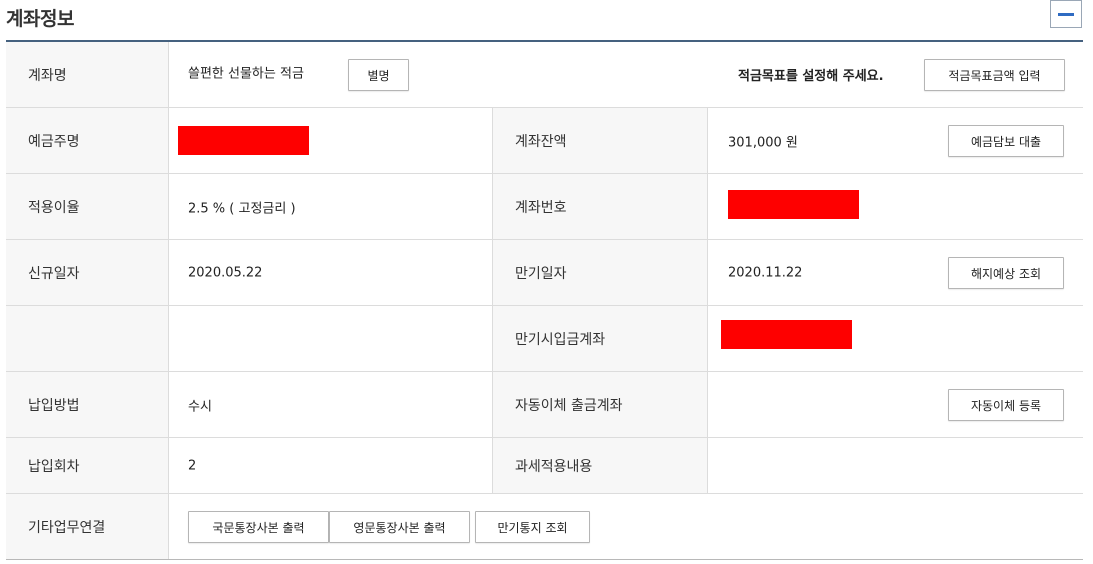 This screenshot has width=1093, height=564. I want to click on label-auto-transfer: 자동이체 출금계좌, so click(599, 404).